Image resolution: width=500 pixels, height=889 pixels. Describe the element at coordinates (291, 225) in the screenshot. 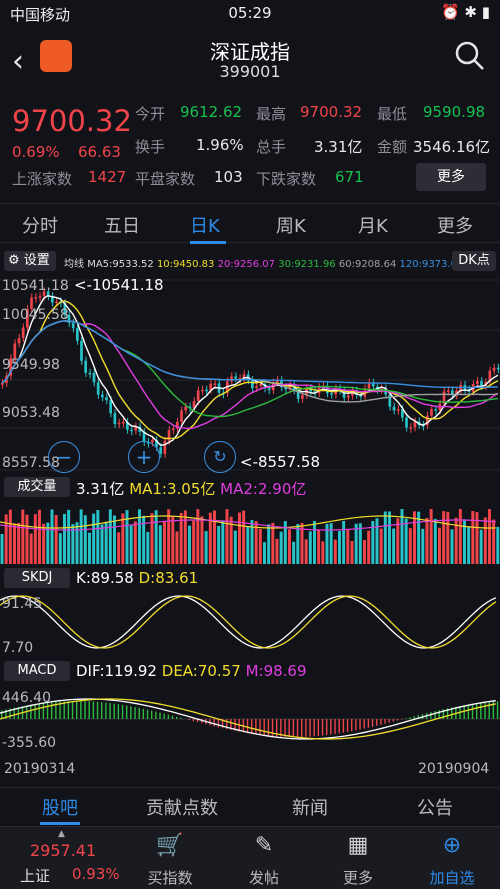

I see `tab-weekly-k: 周K` at that location.